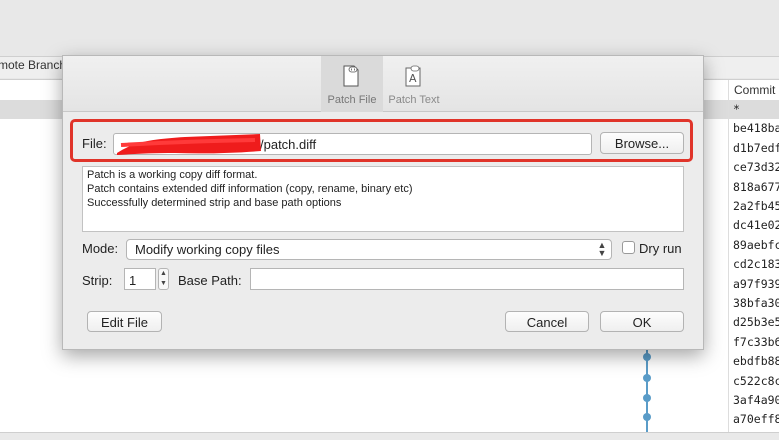 This screenshot has height=440, width=779. Describe the element at coordinates (756, 322) in the screenshot. I see `commit-hash: d25b3e5` at that location.